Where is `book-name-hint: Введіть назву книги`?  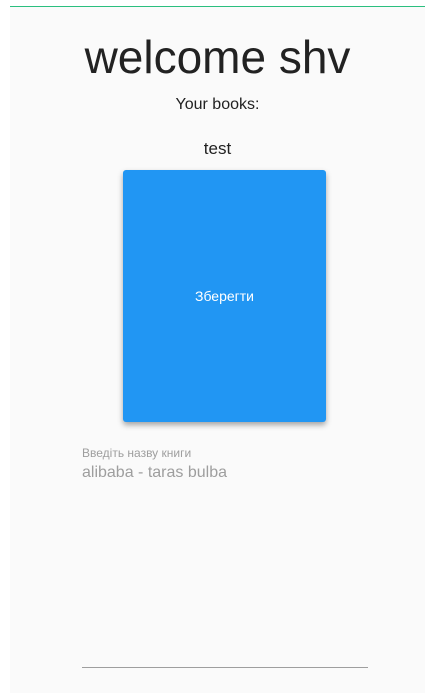 book-name-hint: Введіть назву книги is located at coordinates (137, 453).